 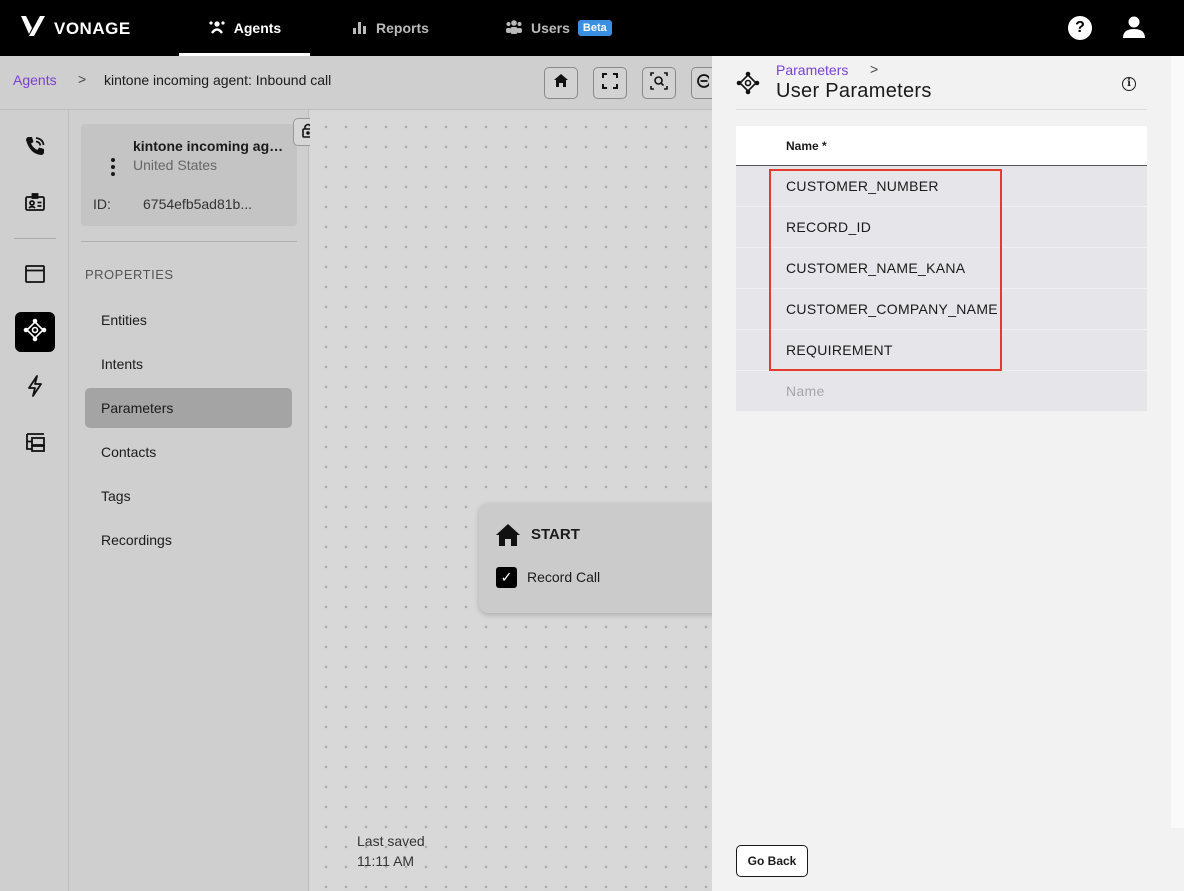 What do you see at coordinates (564, 577) in the screenshot?
I see `record-call-label: Record Call` at bounding box center [564, 577].